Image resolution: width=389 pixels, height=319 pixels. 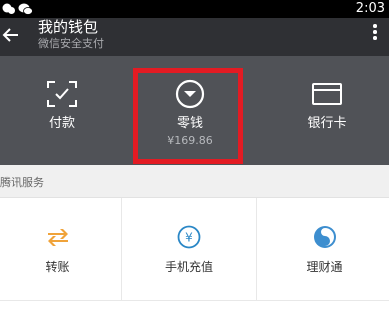 I want to click on change-button: 零钱 ¥169.86, so click(x=190, y=110).